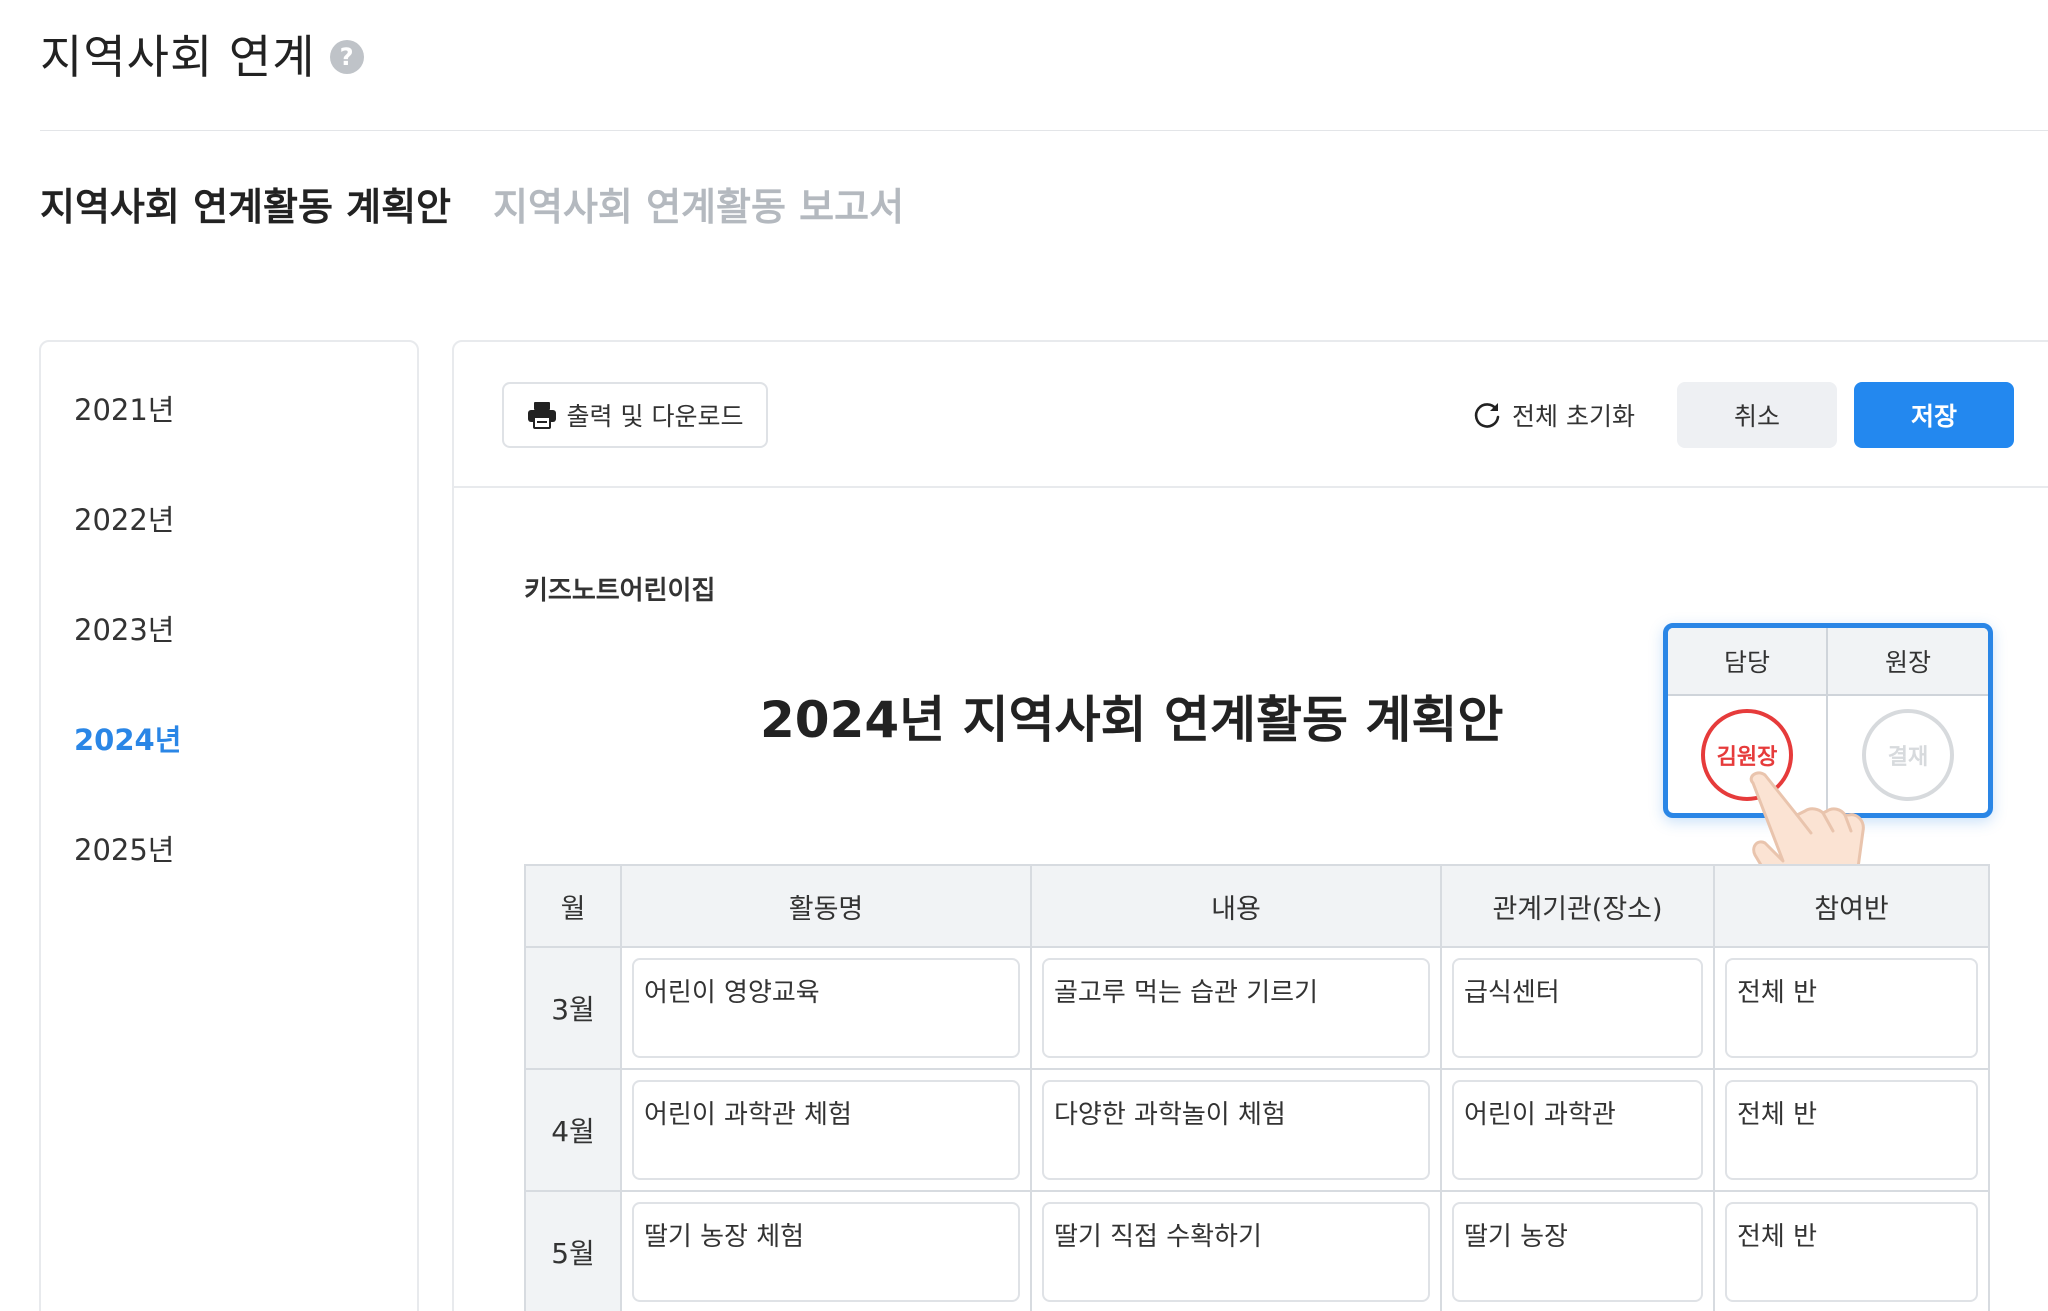  Describe the element at coordinates (178, 57) in the screenshot. I see `page-title: 지역사회 연계` at that location.